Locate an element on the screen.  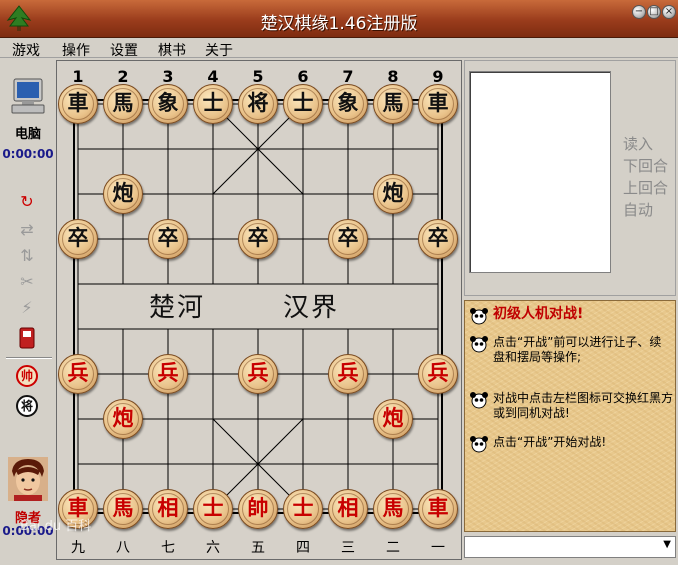
black-side-label: 将 is located at coordinates (27, 406).